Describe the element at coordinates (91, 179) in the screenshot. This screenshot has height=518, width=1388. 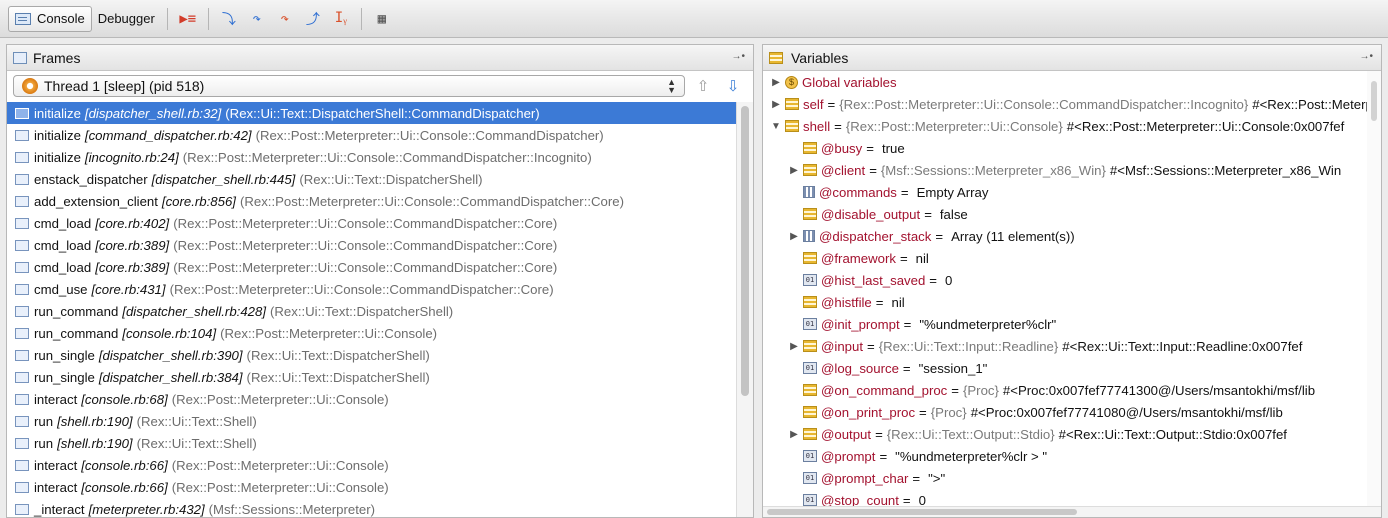
I see `frame-method: enstack_dispatcher` at that location.